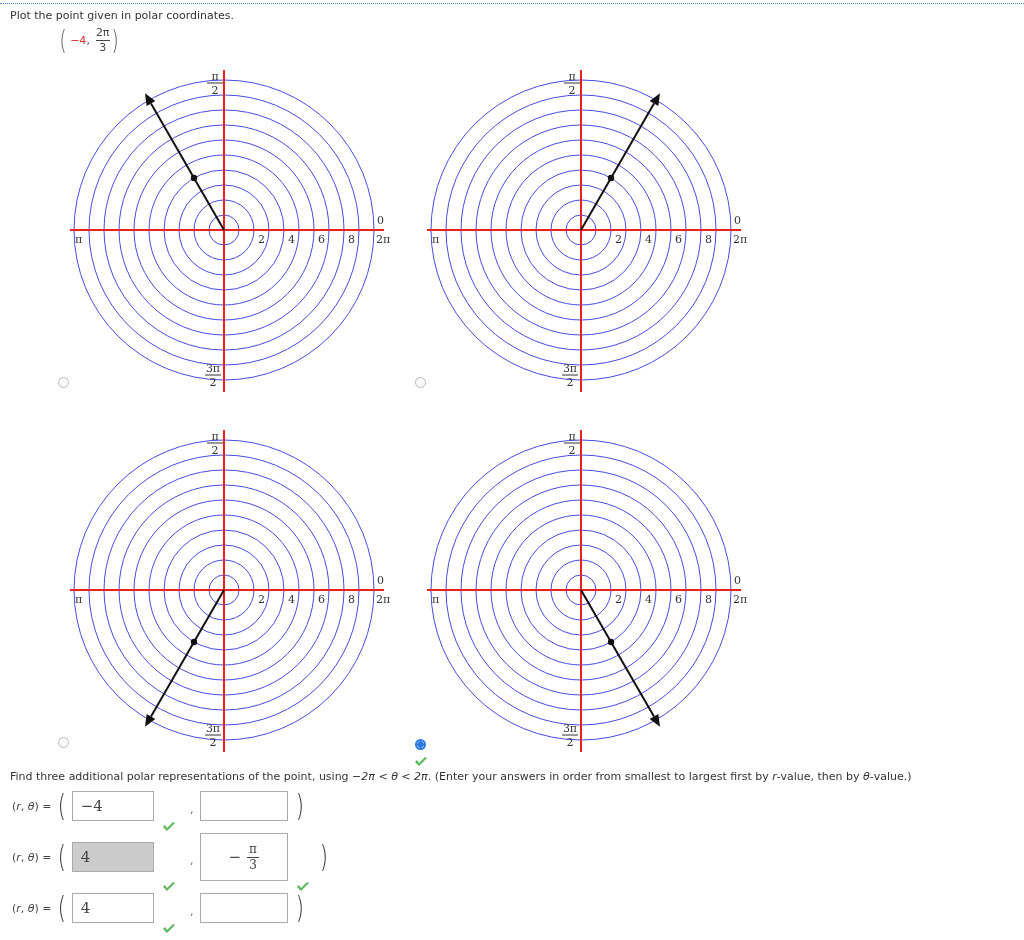  What do you see at coordinates (461, 776) in the screenshot?
I see `instruction-text: Find three additional polar representations of the point, using −2π < θ < 2π. (Enter your answers in order from smallest to largest first by r-value, then by θ-value.)` at bounding box center [461, 776].